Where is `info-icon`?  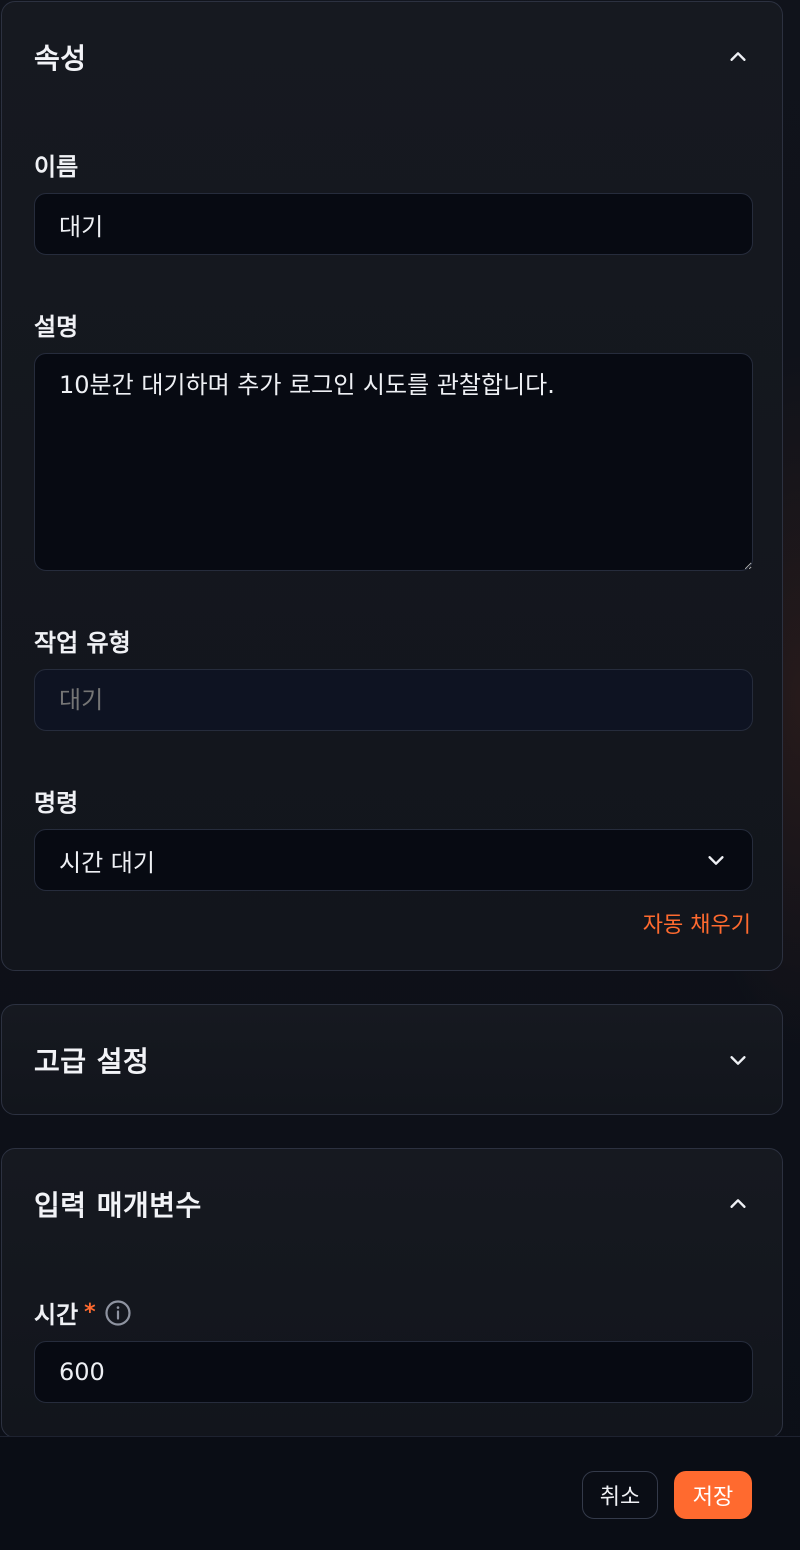 info-icon is located at coordinates (118, 1313).